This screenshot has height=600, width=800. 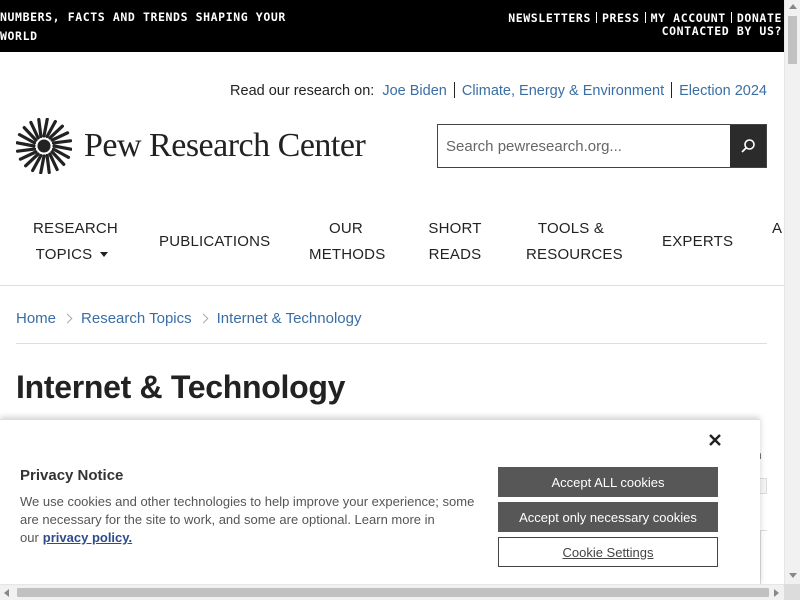 I want to click on my-account-link: MY ACCOUNT, so click(x=688, y=18).